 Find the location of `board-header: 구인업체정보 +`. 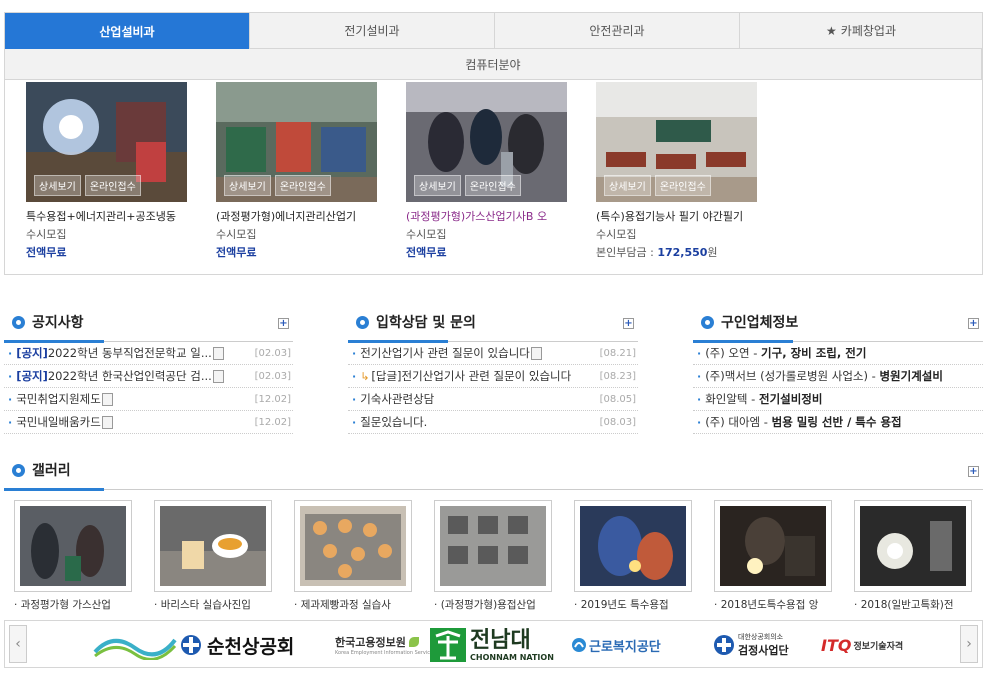

board-header: 구인업체정보 + is located at coordinates (838, 325).